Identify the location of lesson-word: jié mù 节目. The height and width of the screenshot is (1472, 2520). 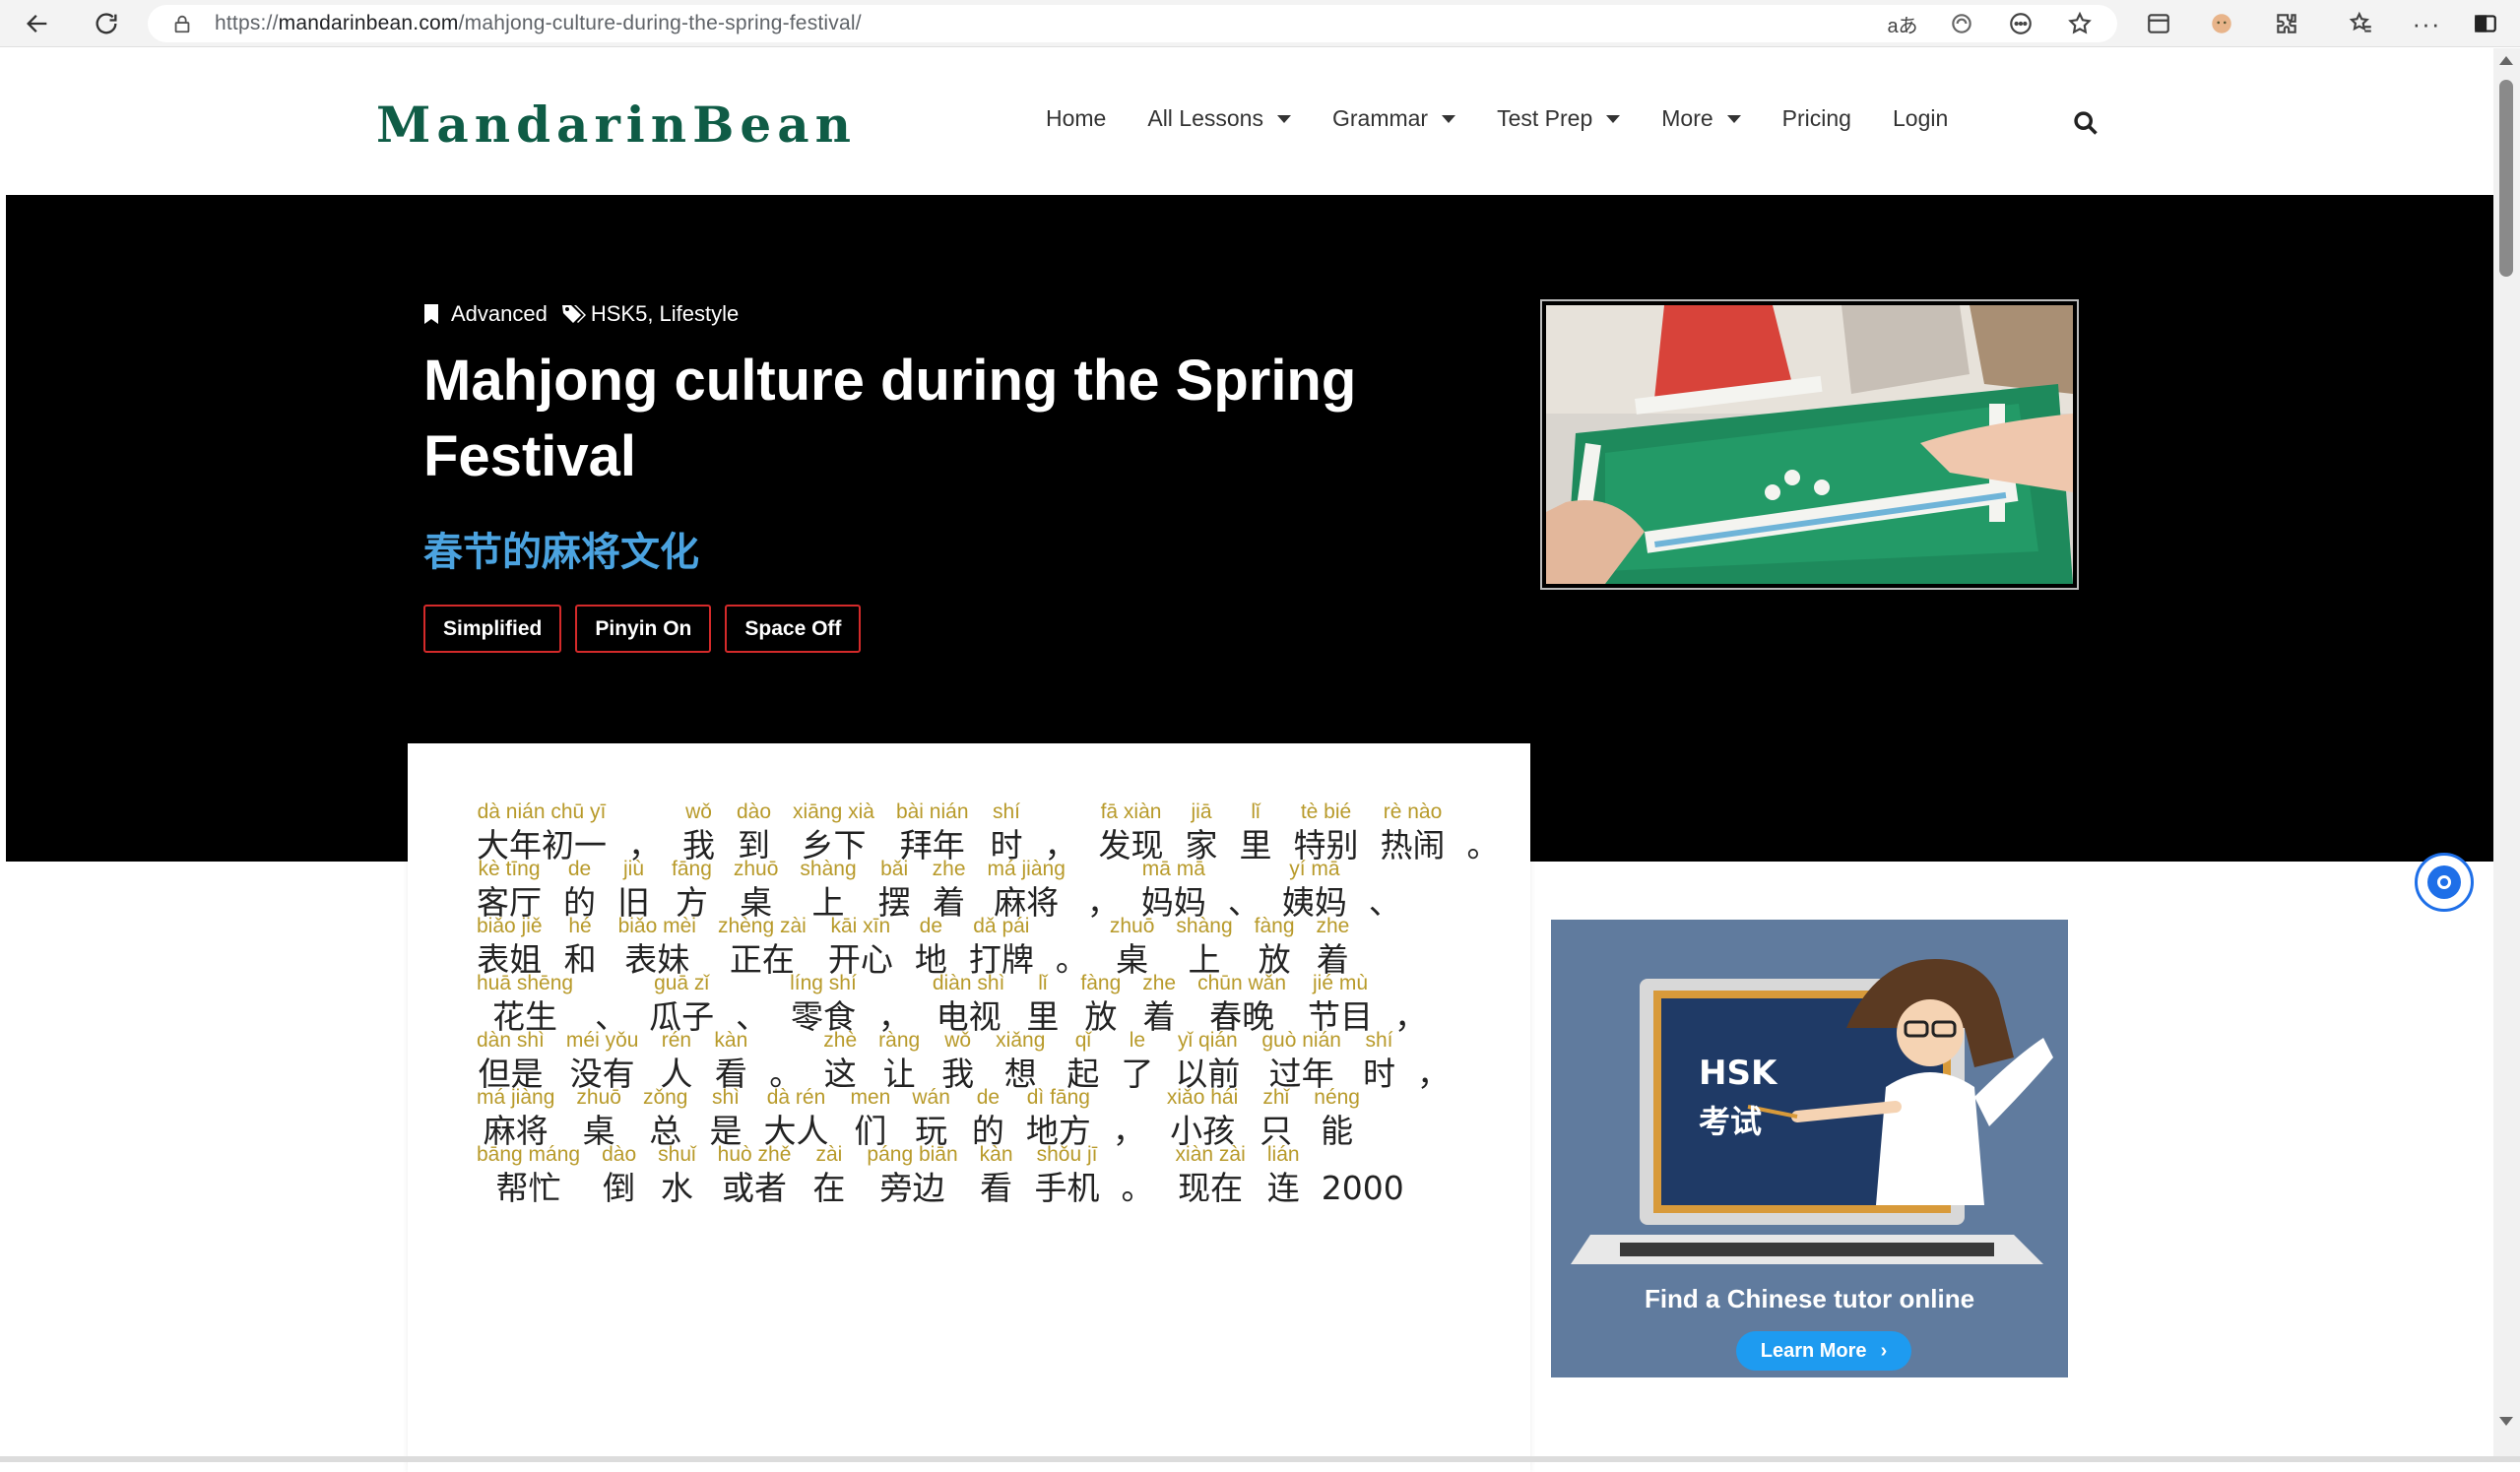
(1340, 1004).